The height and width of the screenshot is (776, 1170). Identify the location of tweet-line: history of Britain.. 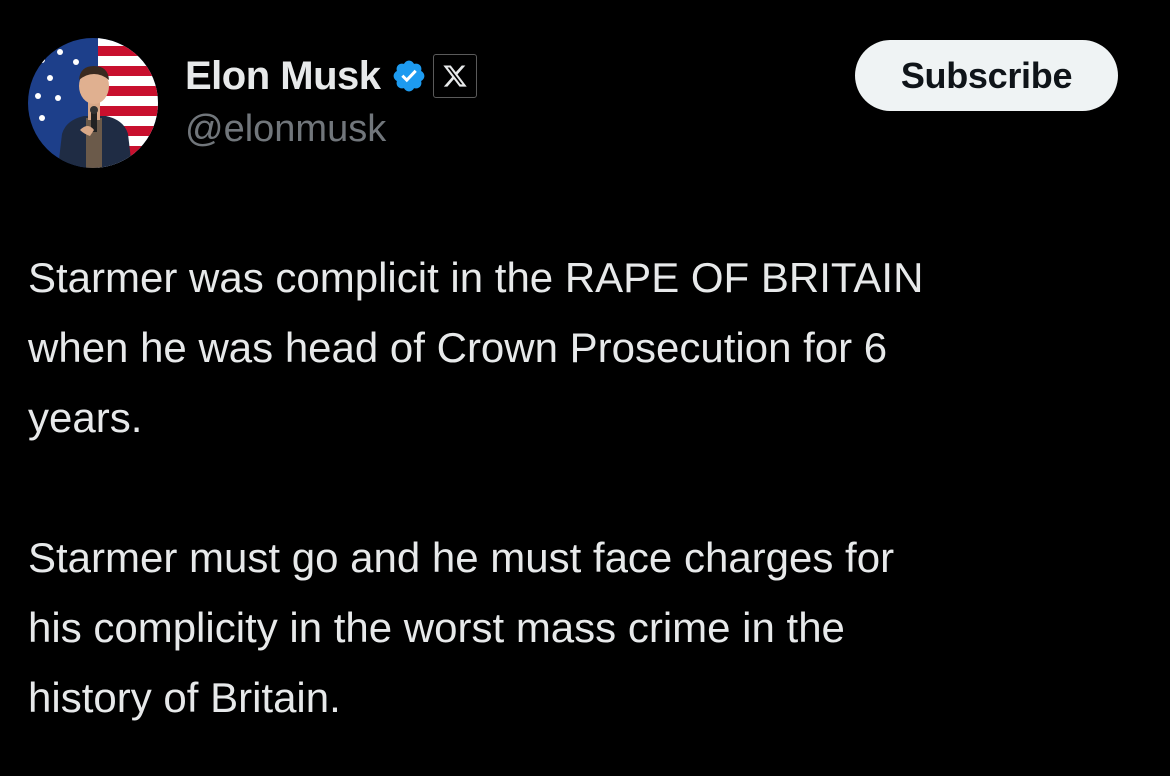
(184, 697).